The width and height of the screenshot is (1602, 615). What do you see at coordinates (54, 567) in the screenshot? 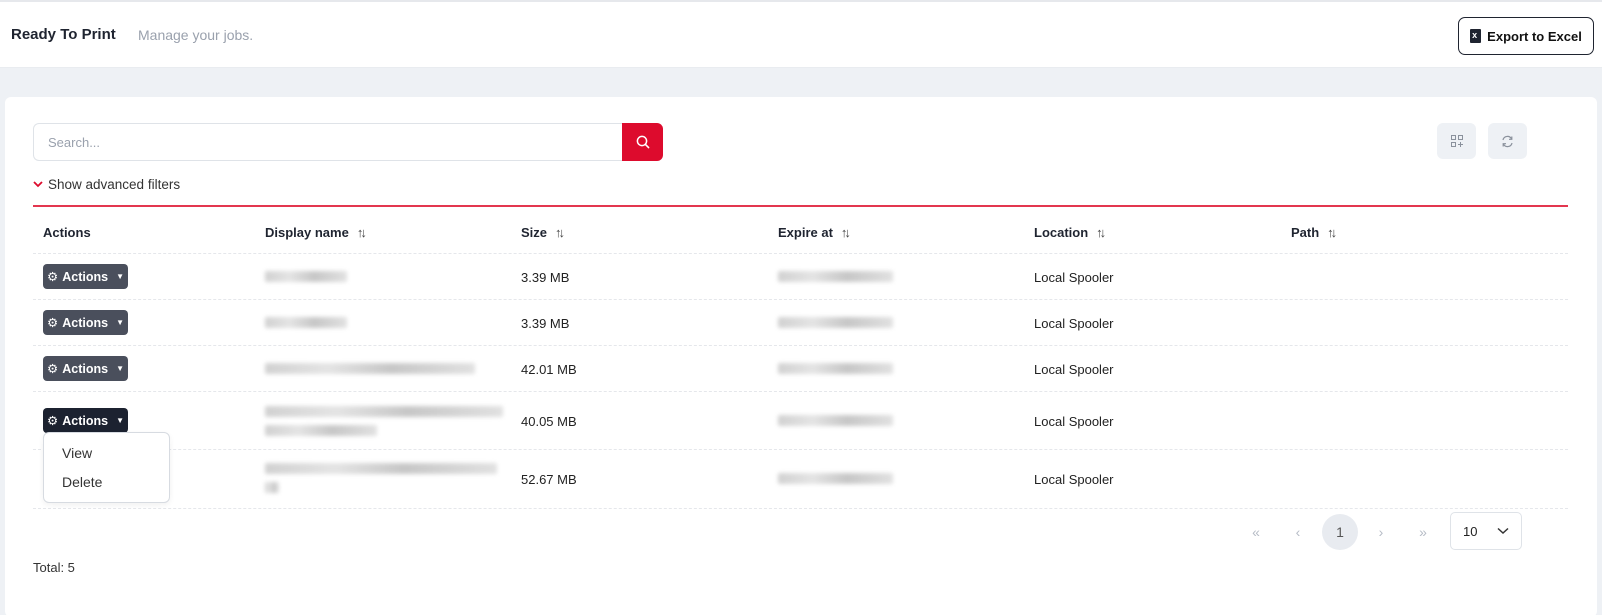
I see `total-count: Total: 5` at bounding box center [54, 567].